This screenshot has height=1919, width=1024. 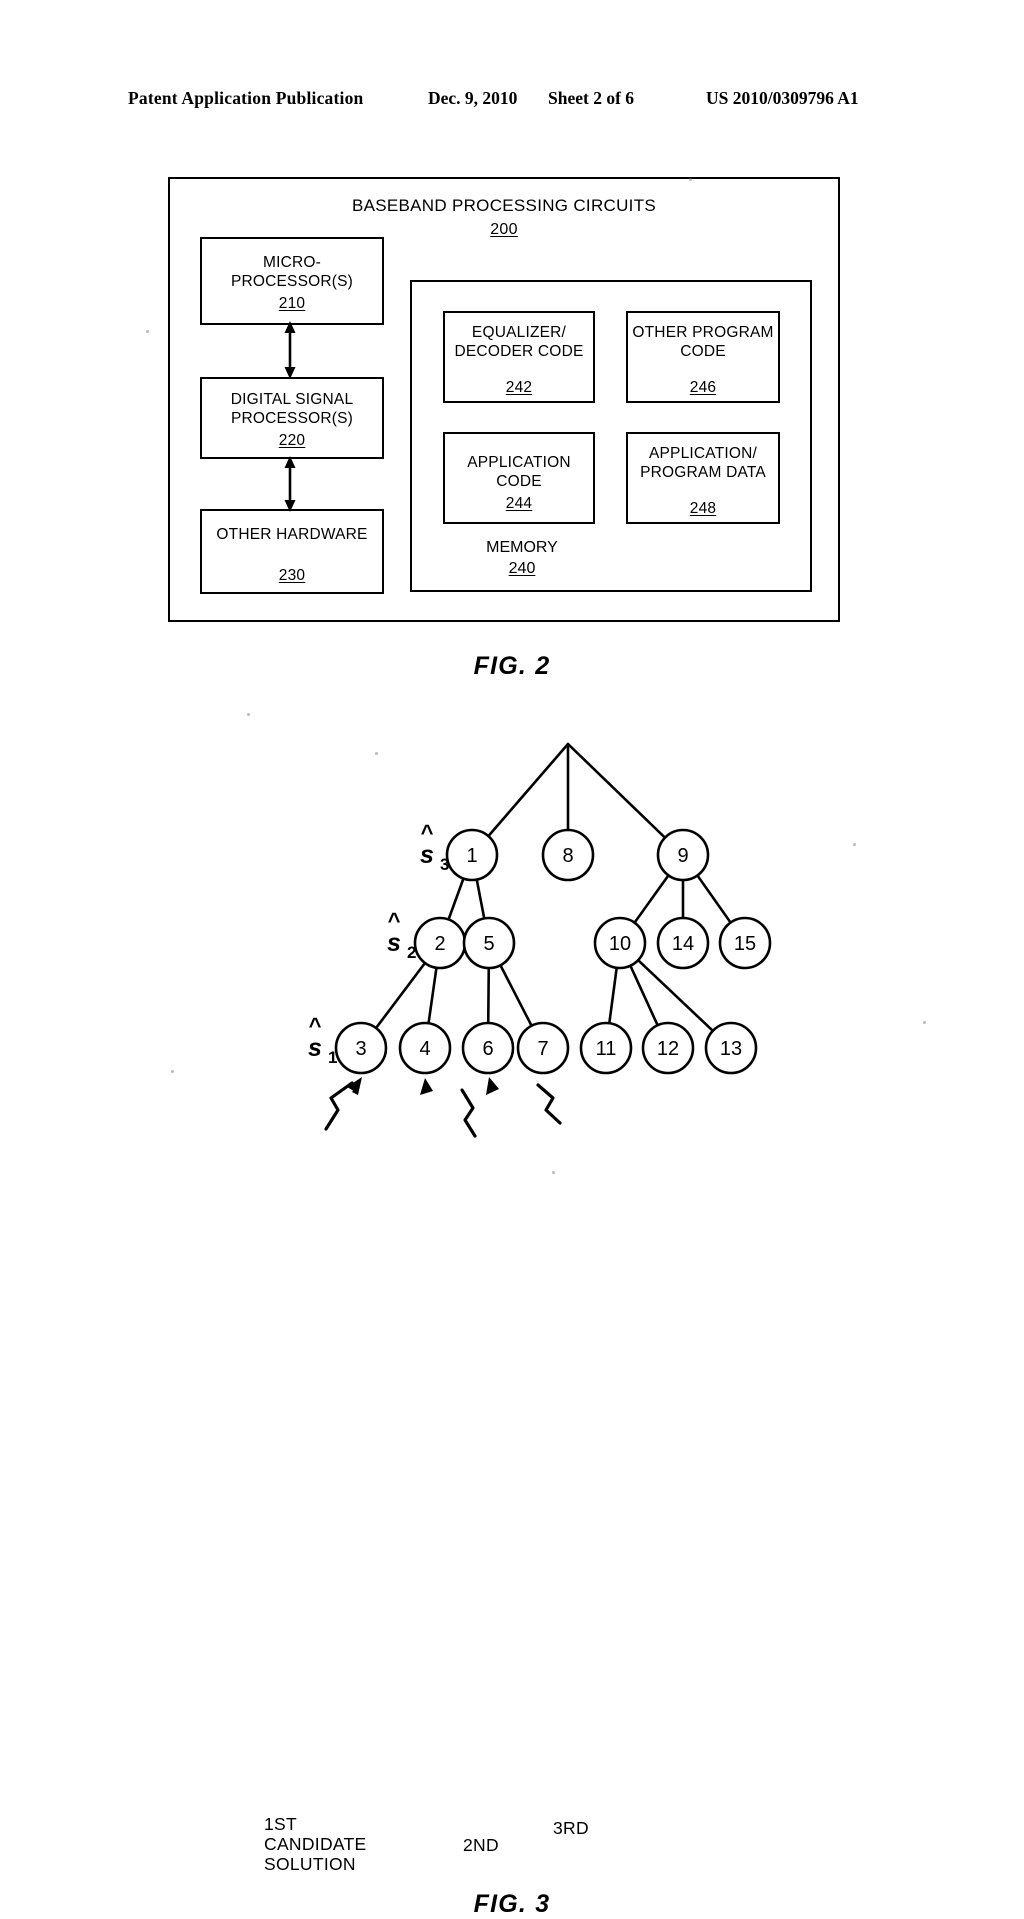 I want to click on tree-node-label: 1, so click(x=471, y=856).